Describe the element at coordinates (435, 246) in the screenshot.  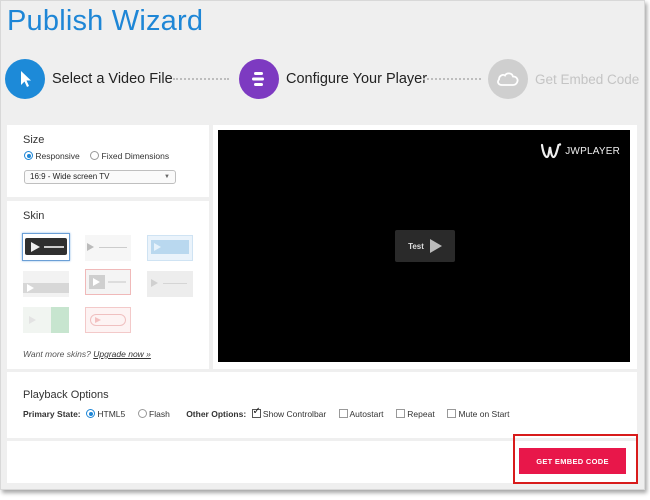
I see `play-icon` at that location.